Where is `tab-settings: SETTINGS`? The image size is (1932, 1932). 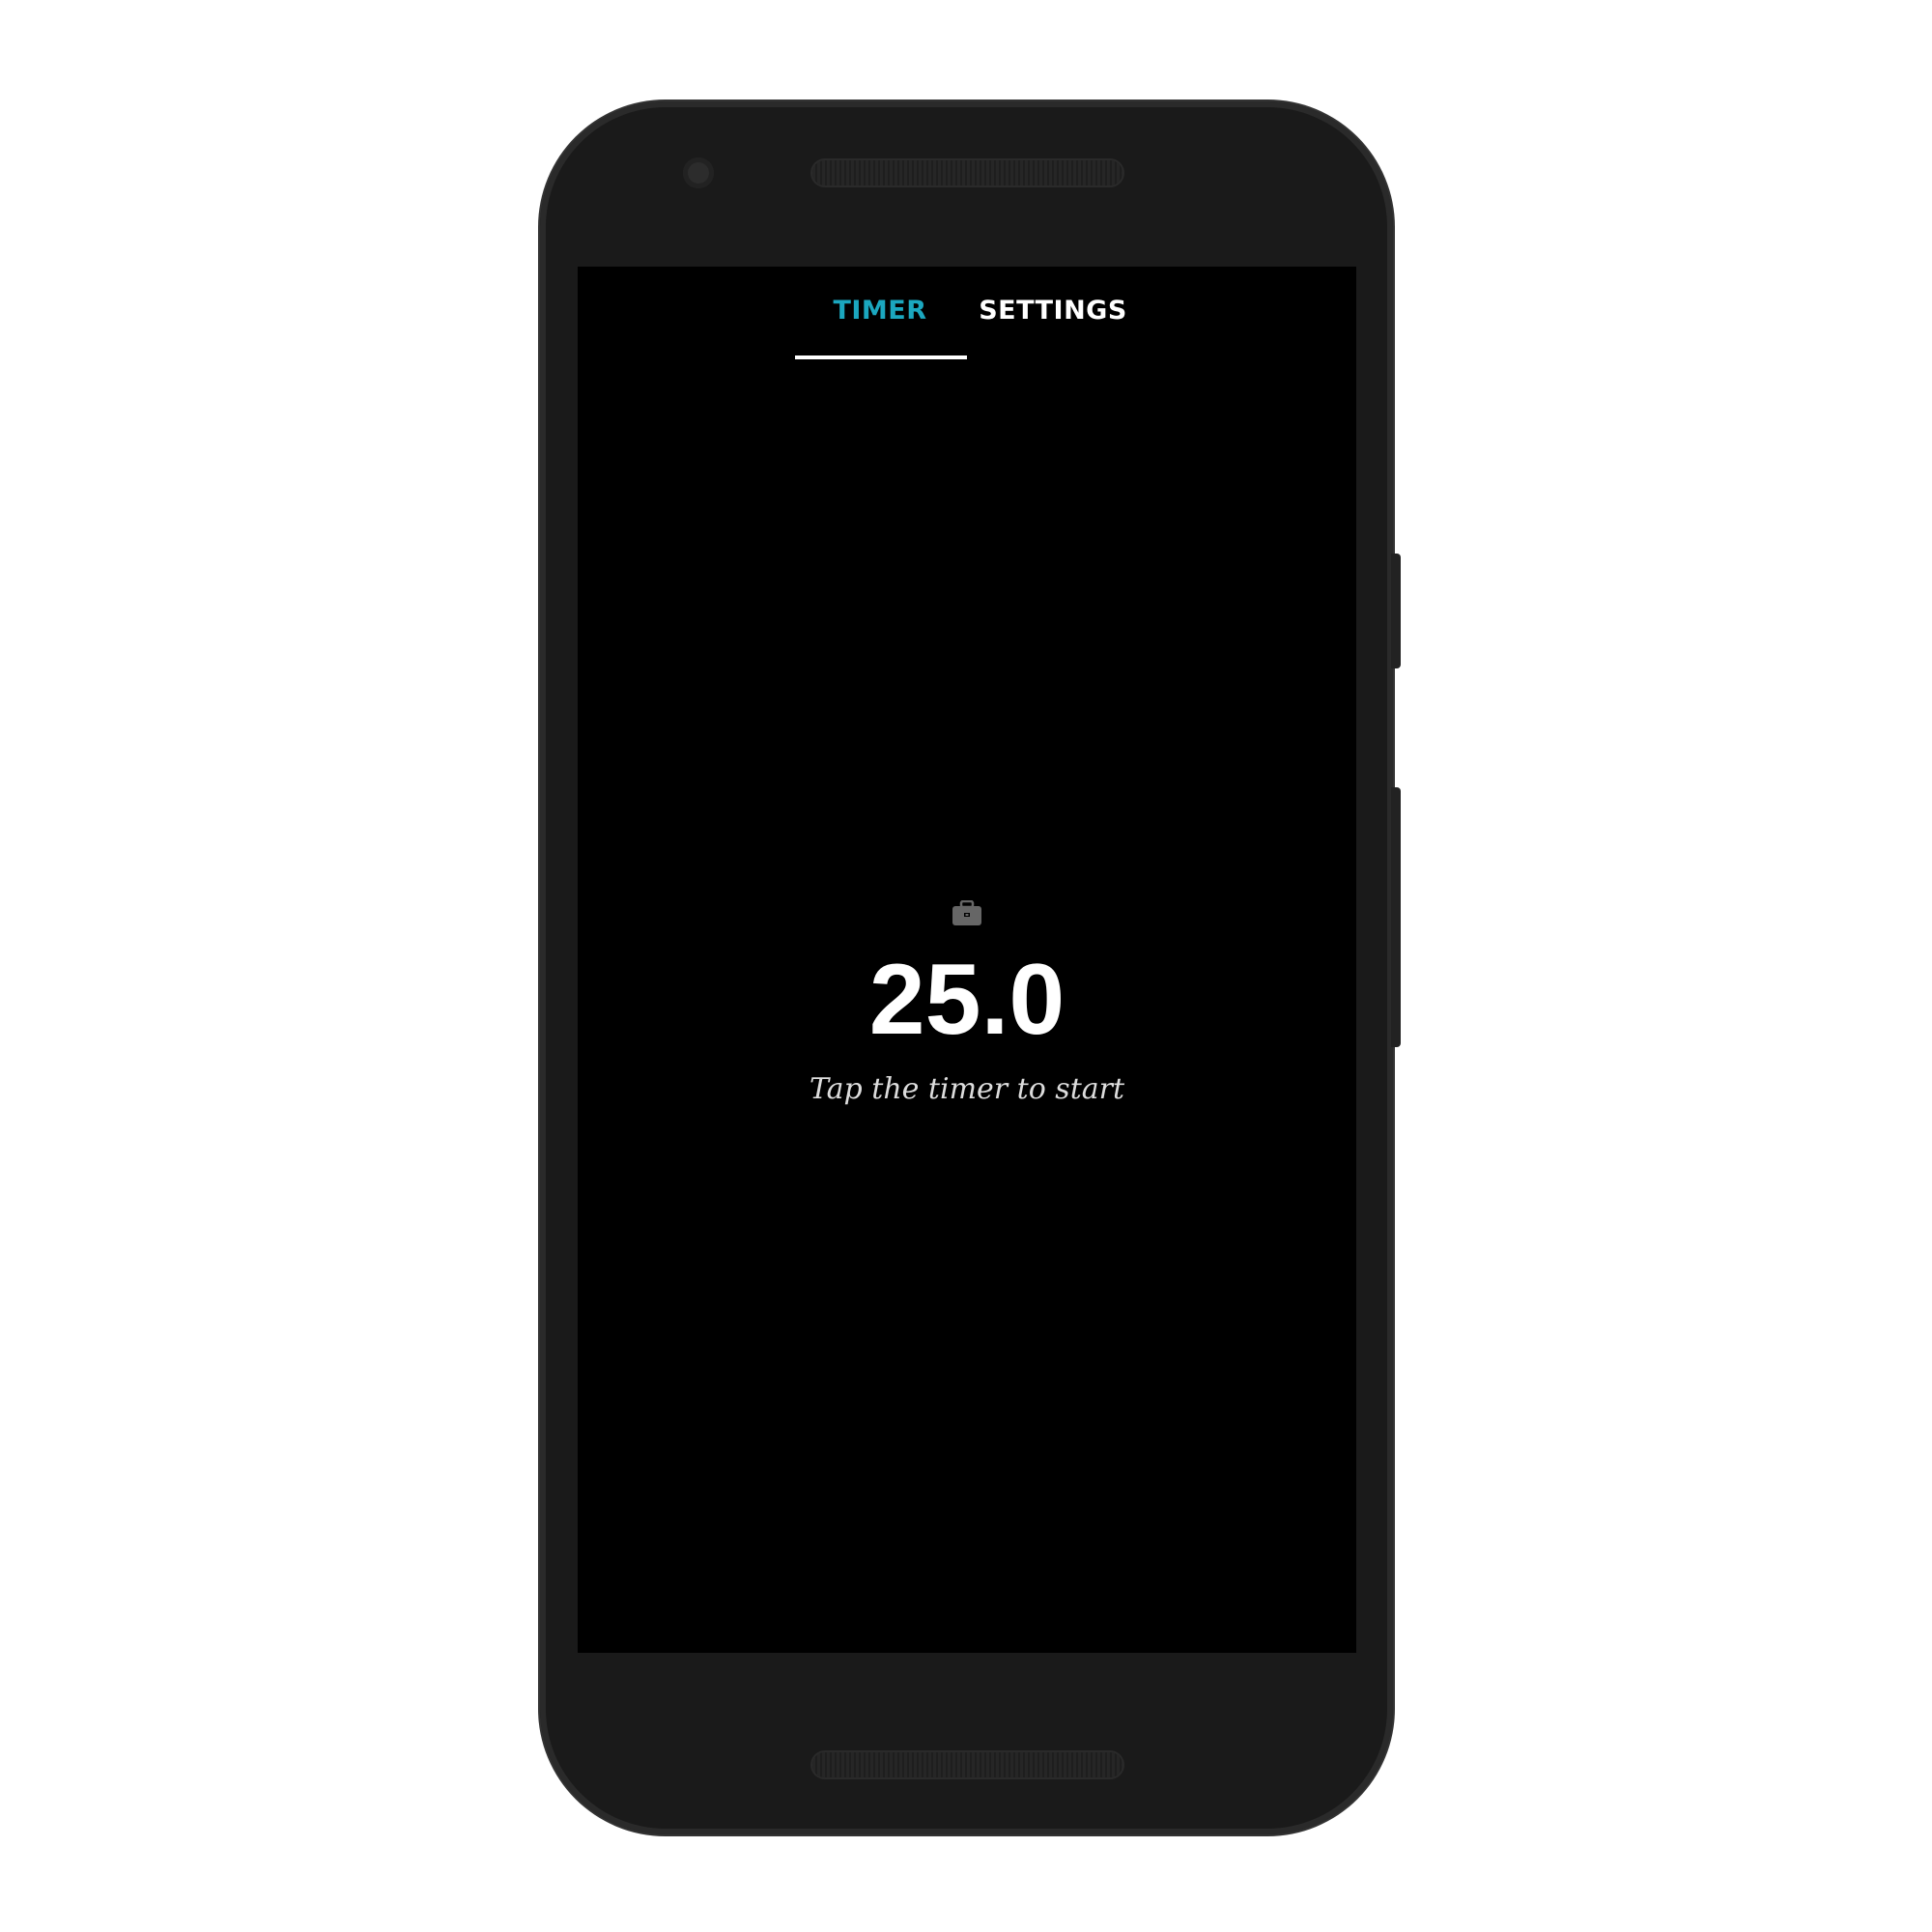
tab-settings: SETTINGS is located at coordinates (1053, 311).